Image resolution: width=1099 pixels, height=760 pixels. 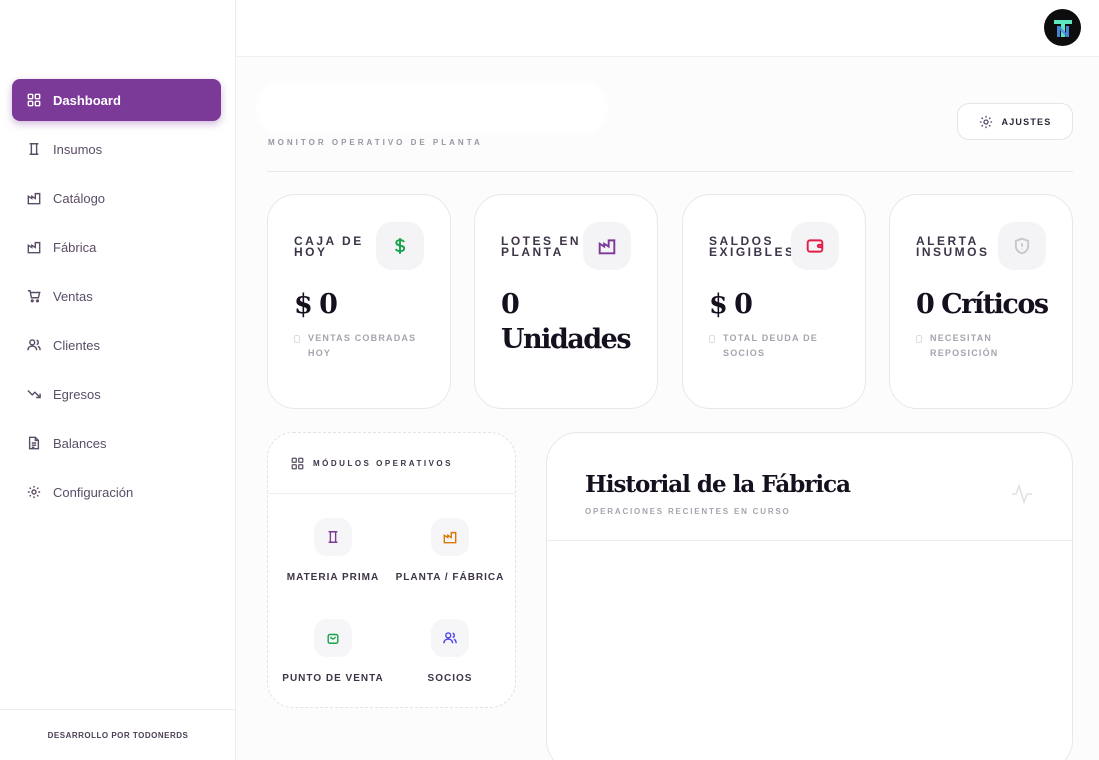 I want to click on sidebar-item-label: Dashboard, so click(x=87, y=100).